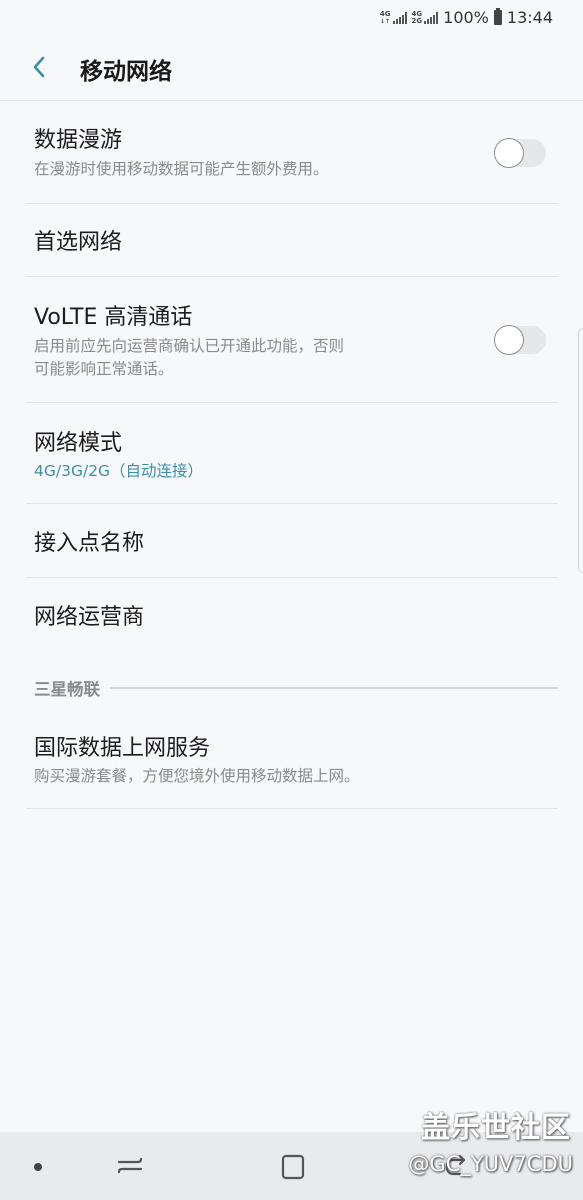 This screenshot has height=1200, width=583. I want to click on data-roaming-subtitle: 在漫游时使用移动数据可能产生额外费用。, so click(181, 169).